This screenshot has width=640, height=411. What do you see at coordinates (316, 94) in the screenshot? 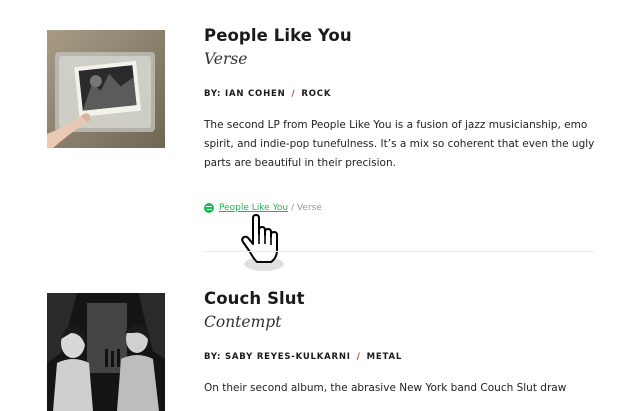
I see `genre-link: ROCK` at bounding box center [316, 94].